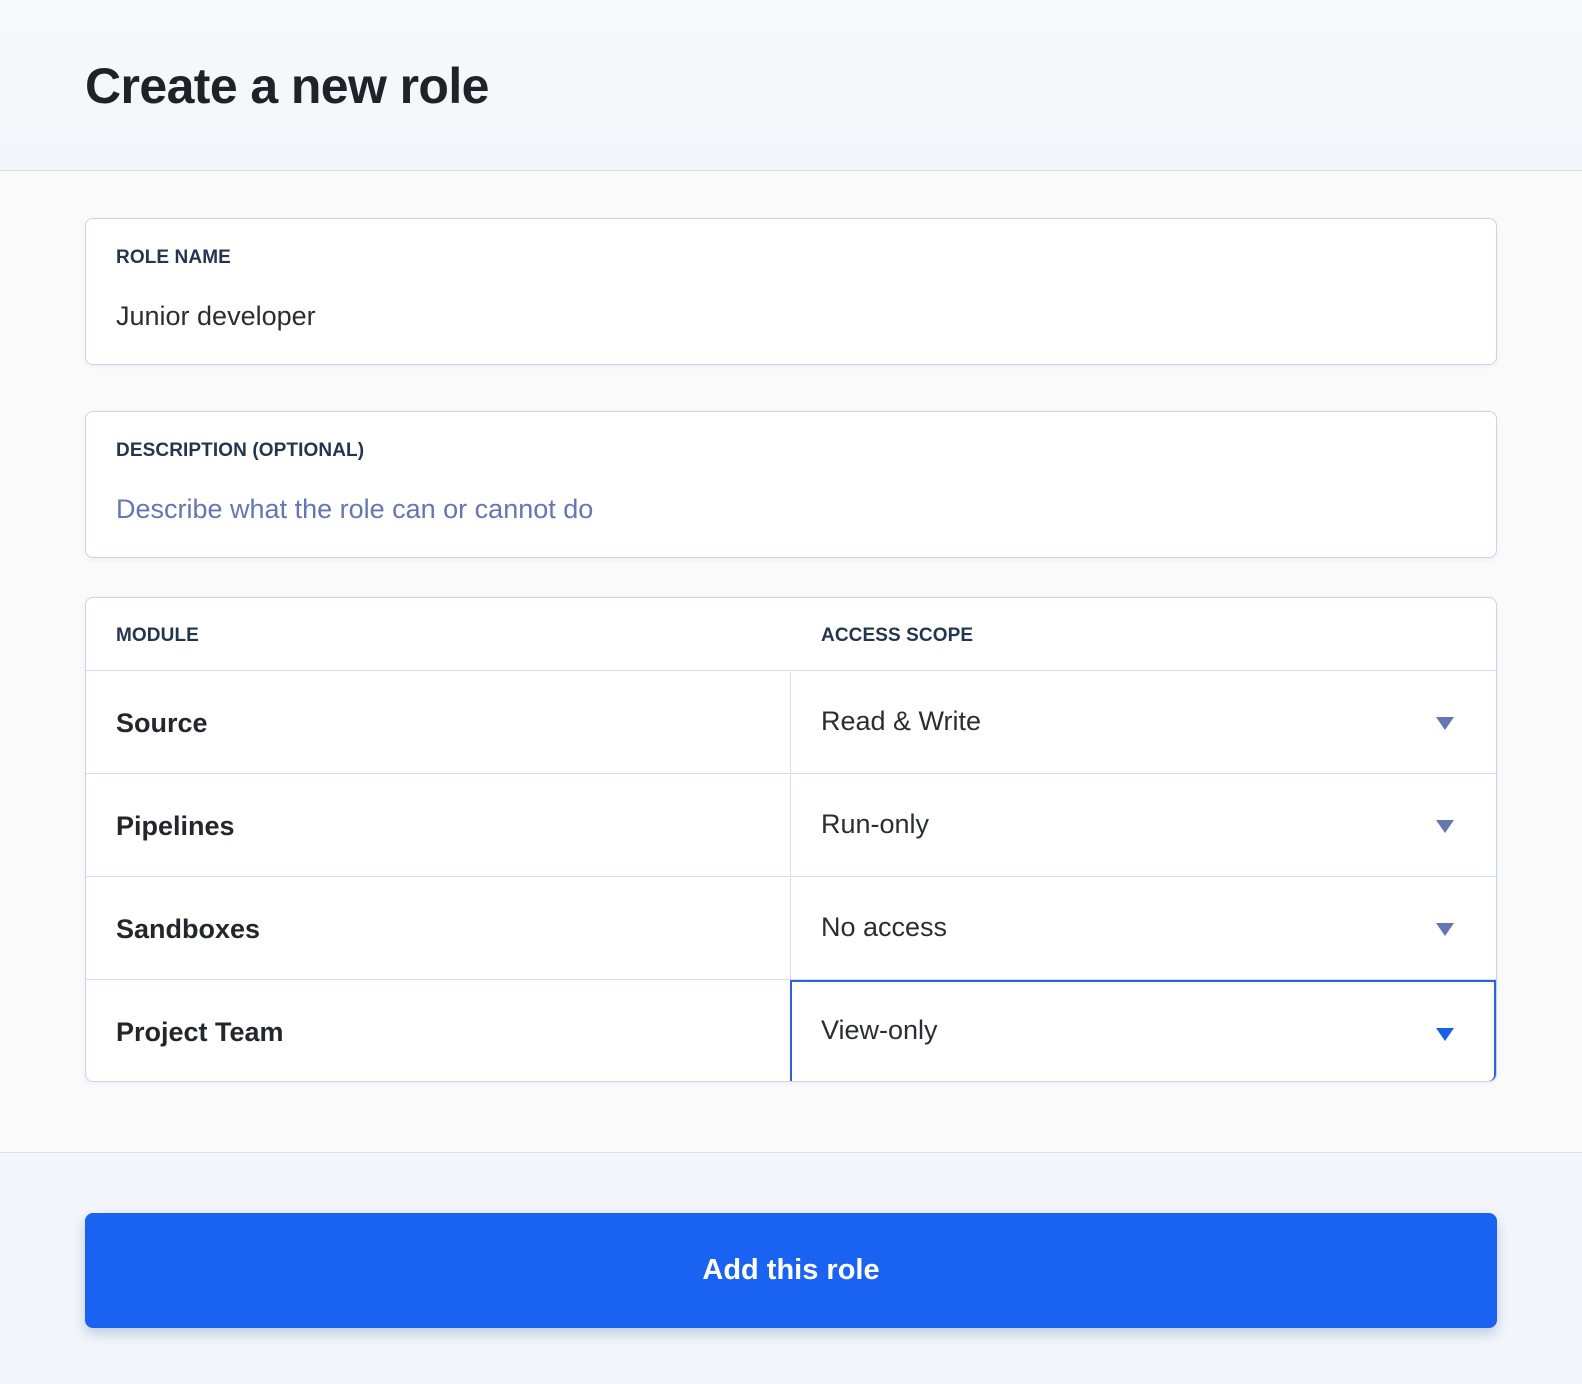 The height and width of the screenshot is (1384, 1582). What do you see at coordinates (200, 1032) in the screenshot?
I see `module-name-project-team: Project Team` at bounding box center [200, 1032].